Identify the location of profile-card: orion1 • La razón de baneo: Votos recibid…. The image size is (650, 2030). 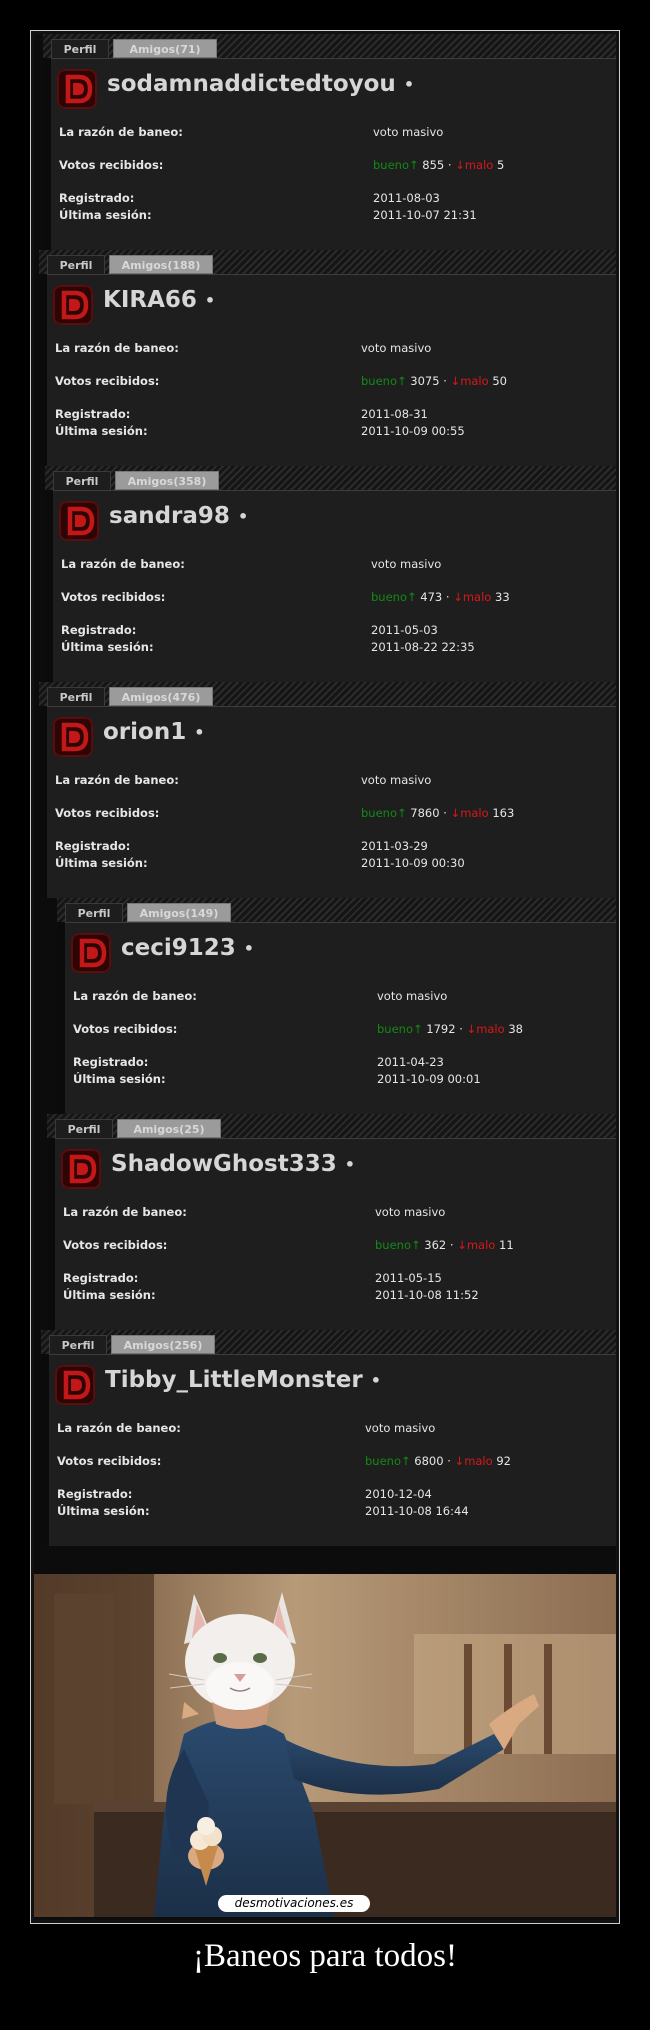
(331, 802).